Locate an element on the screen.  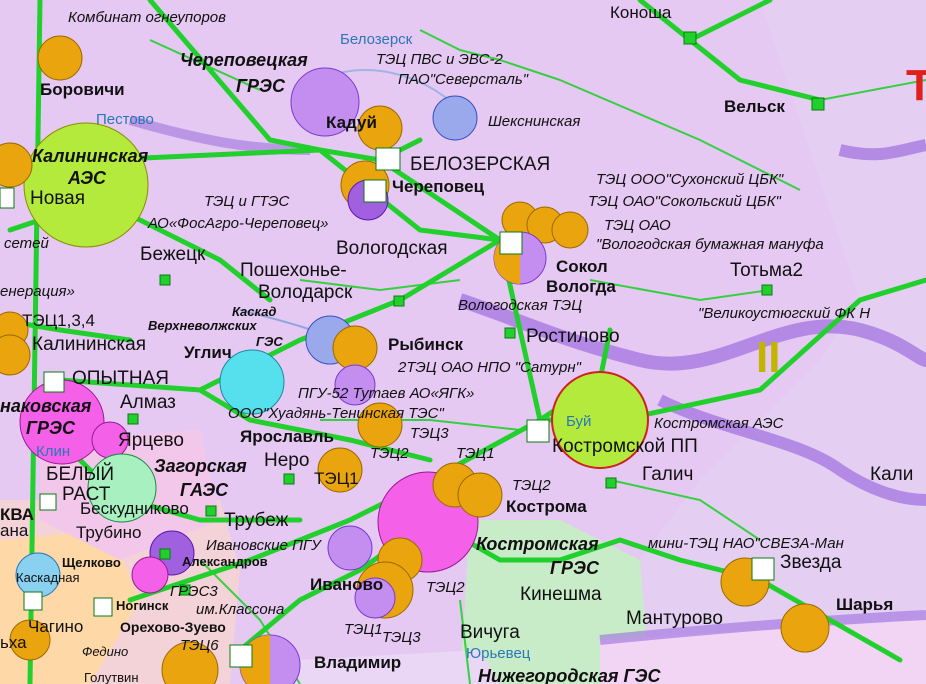
map-label-opytnaya: ОПЫТНАЯ is located at coordinates (120, 378).